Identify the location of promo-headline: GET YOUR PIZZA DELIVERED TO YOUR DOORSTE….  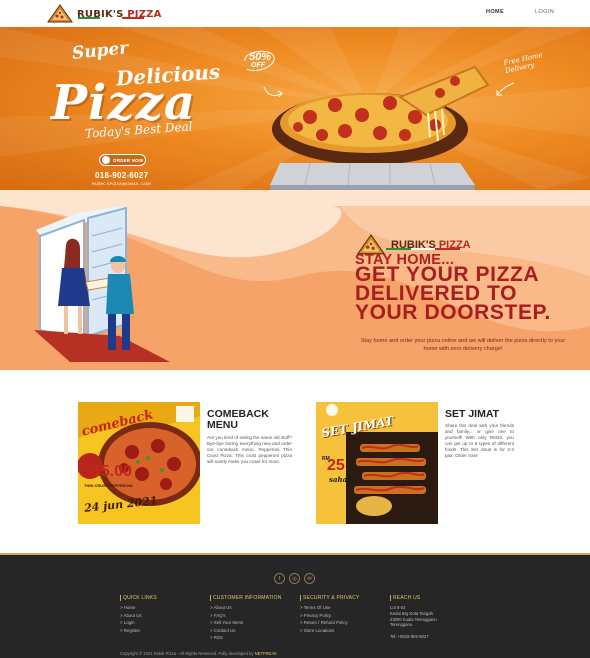
(453, 294).